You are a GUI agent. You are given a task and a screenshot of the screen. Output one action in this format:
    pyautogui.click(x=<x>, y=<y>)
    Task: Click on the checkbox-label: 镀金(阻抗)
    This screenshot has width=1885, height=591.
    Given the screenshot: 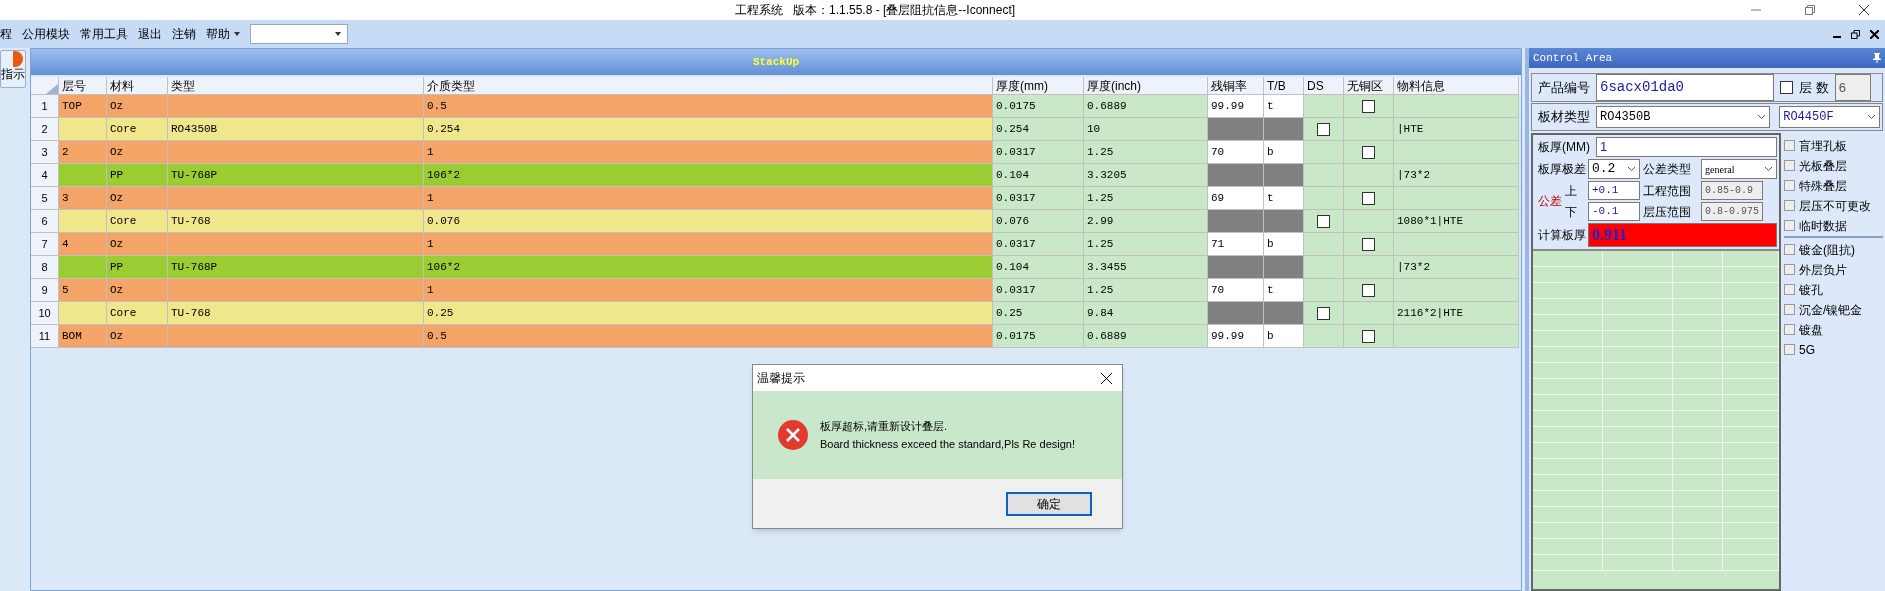 What is the action you would take?
    pyautogui.click(x=1827, y=250)
    